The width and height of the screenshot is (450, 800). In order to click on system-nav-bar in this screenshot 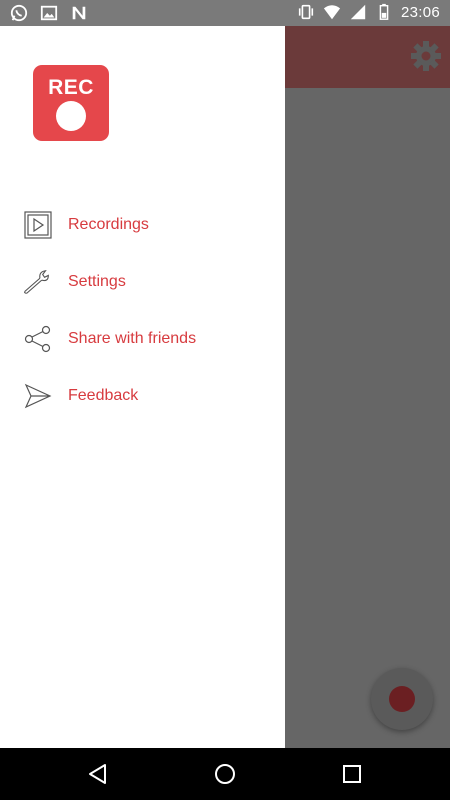, I will do `click(225, 774)`.